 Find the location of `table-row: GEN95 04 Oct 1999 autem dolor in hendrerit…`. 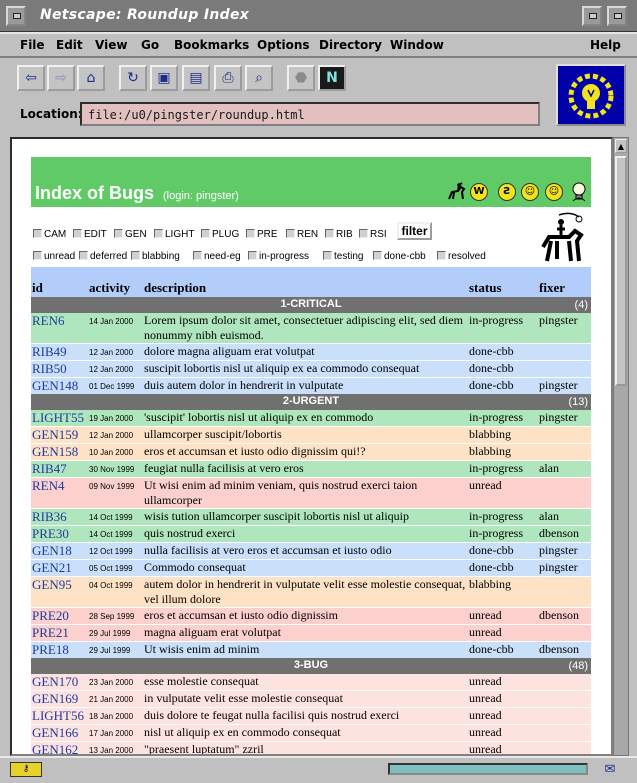

table-row: GEN95 04 Oct 1999 autem dolor in hendrerit… is located at coordinates (311, 592).